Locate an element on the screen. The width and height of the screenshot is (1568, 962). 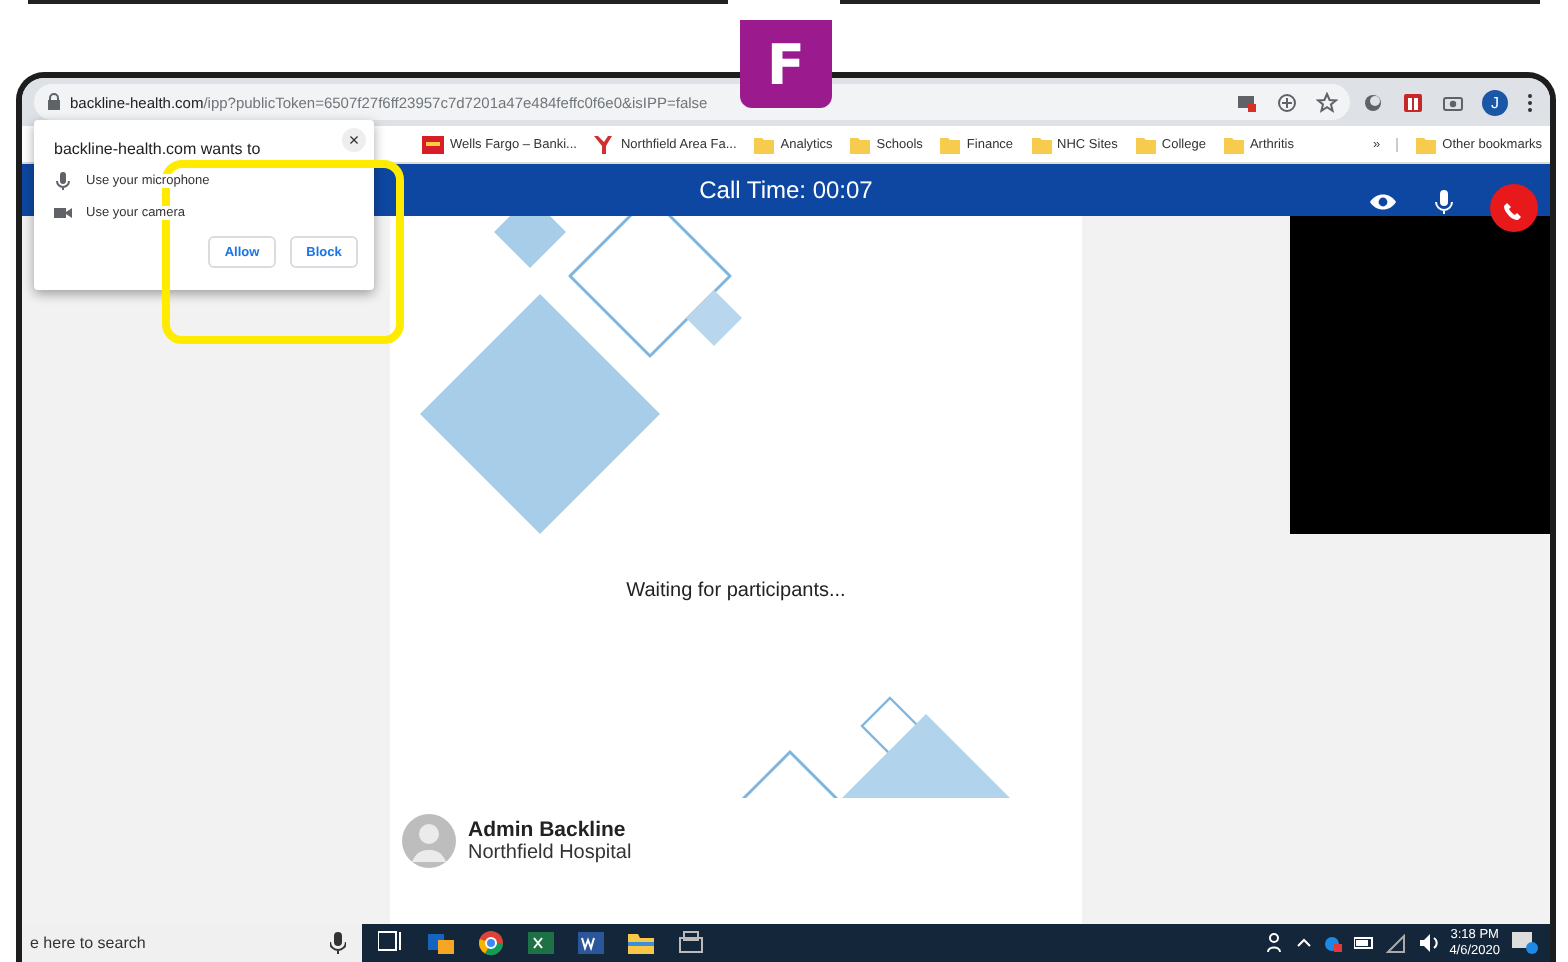
close-button: × is located at coordinates (354, 140).